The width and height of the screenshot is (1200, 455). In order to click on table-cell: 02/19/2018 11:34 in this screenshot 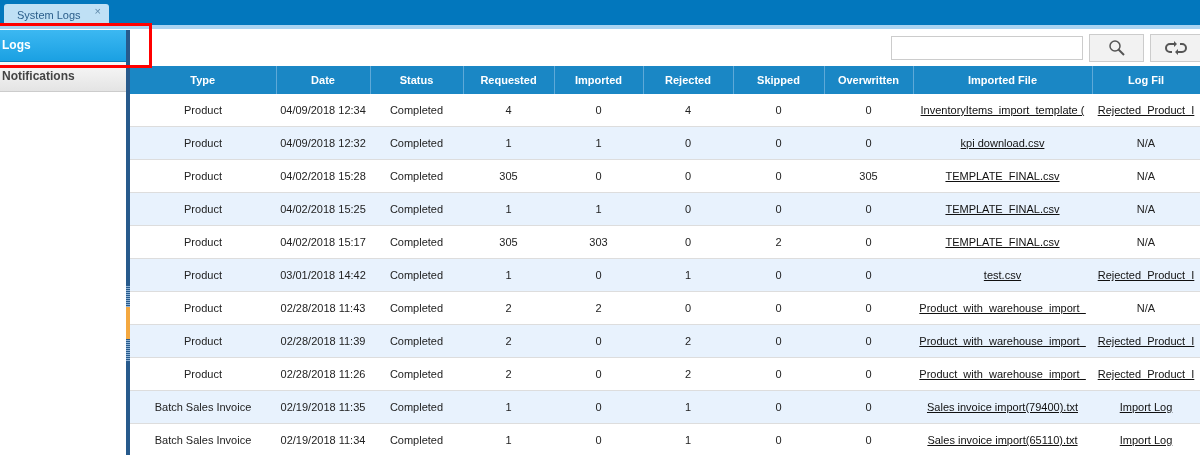, I will do `click(323, 440)`.